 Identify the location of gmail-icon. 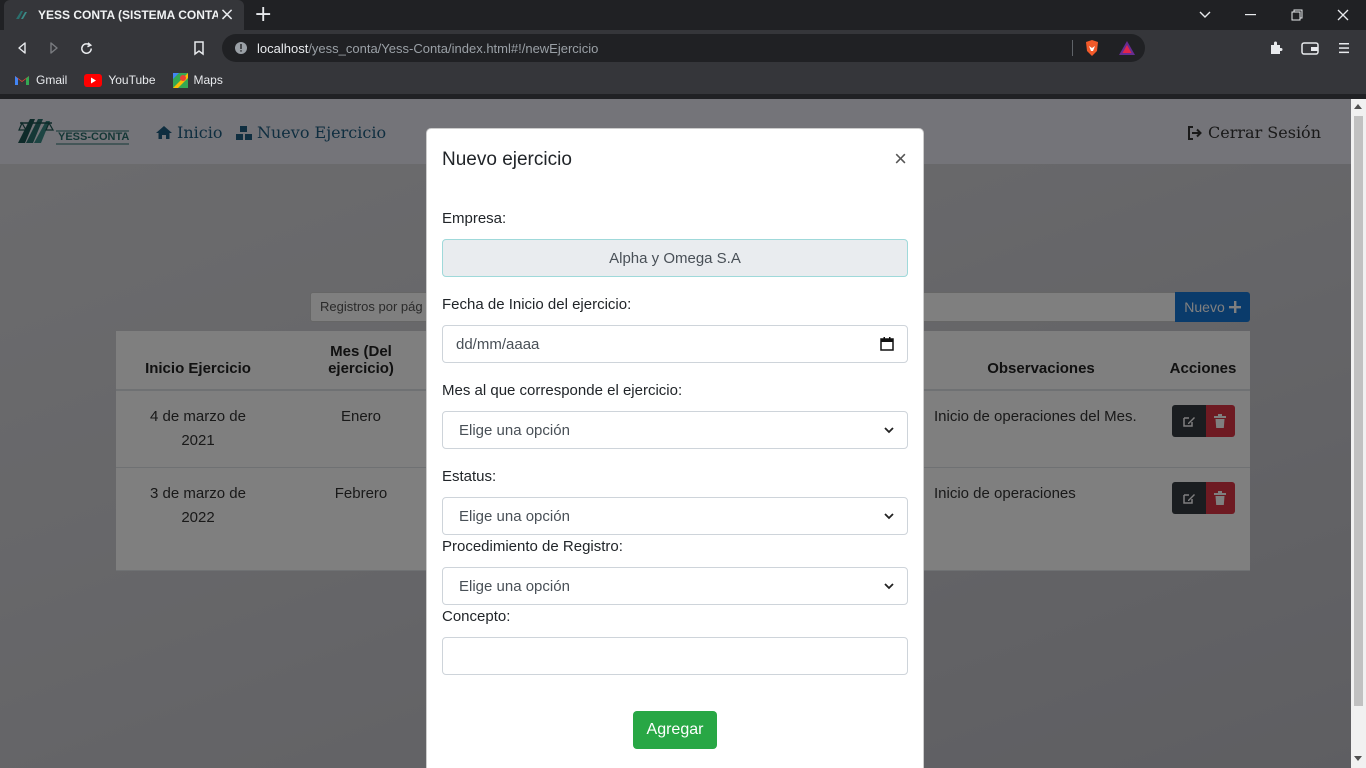
(22, 80).